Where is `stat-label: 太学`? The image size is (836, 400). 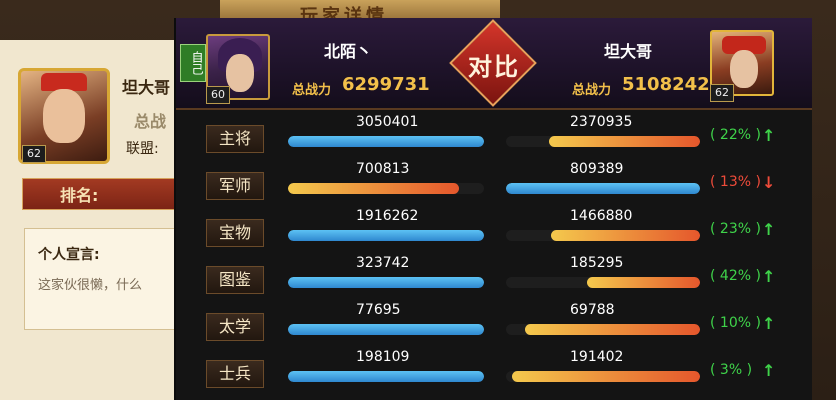 stat-label: 太学 is located at coordinates (235, 327).